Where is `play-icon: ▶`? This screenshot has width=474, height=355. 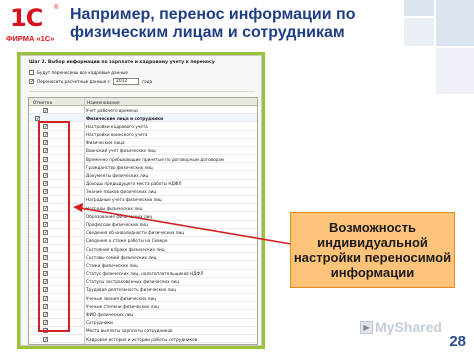
play-icon: ▶ is located at coordinates (366, 327).